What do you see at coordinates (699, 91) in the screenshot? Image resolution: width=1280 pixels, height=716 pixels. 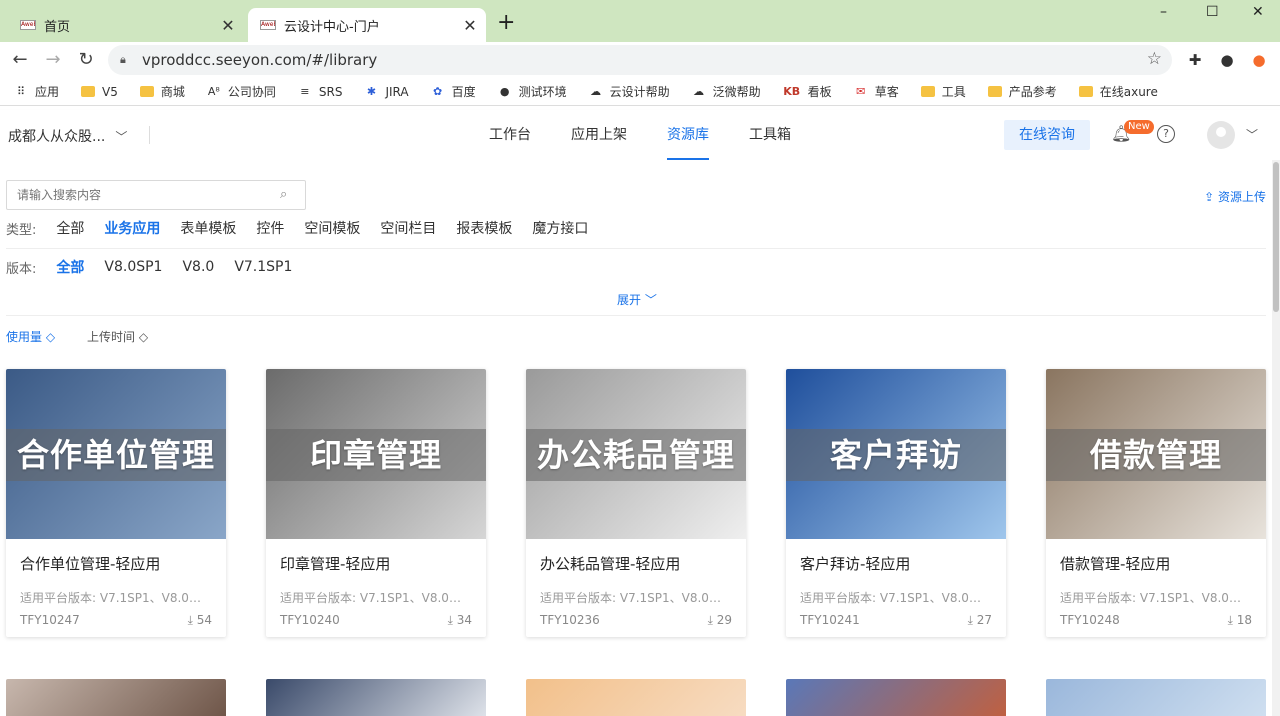 I see `cloud-icon: ☁` at bounding box center [699, 91].